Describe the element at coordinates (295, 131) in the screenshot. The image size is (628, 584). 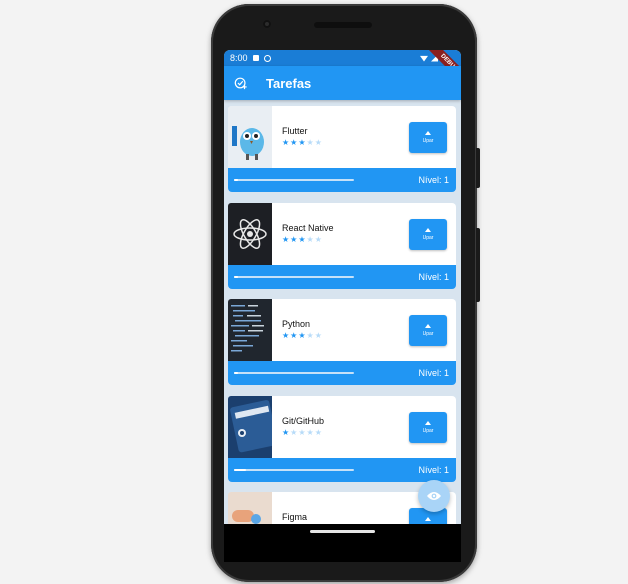
I see `task-name: Flutter` at that location.